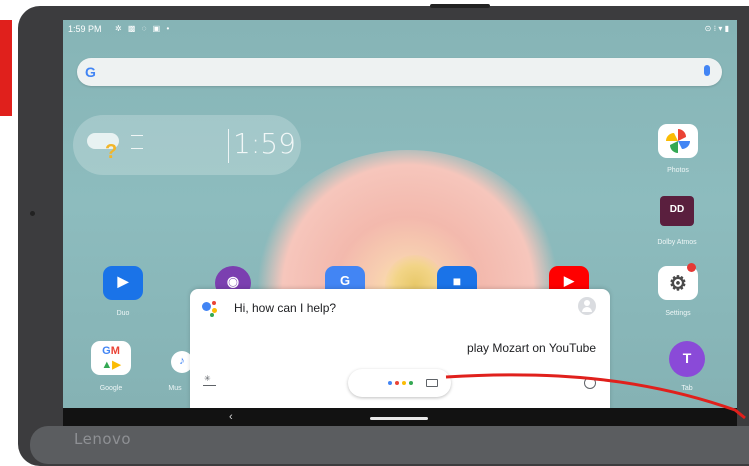 The width and height of the screenshot is (749, 466). I want to click on dolby-icon: DD, so click(677, 211).